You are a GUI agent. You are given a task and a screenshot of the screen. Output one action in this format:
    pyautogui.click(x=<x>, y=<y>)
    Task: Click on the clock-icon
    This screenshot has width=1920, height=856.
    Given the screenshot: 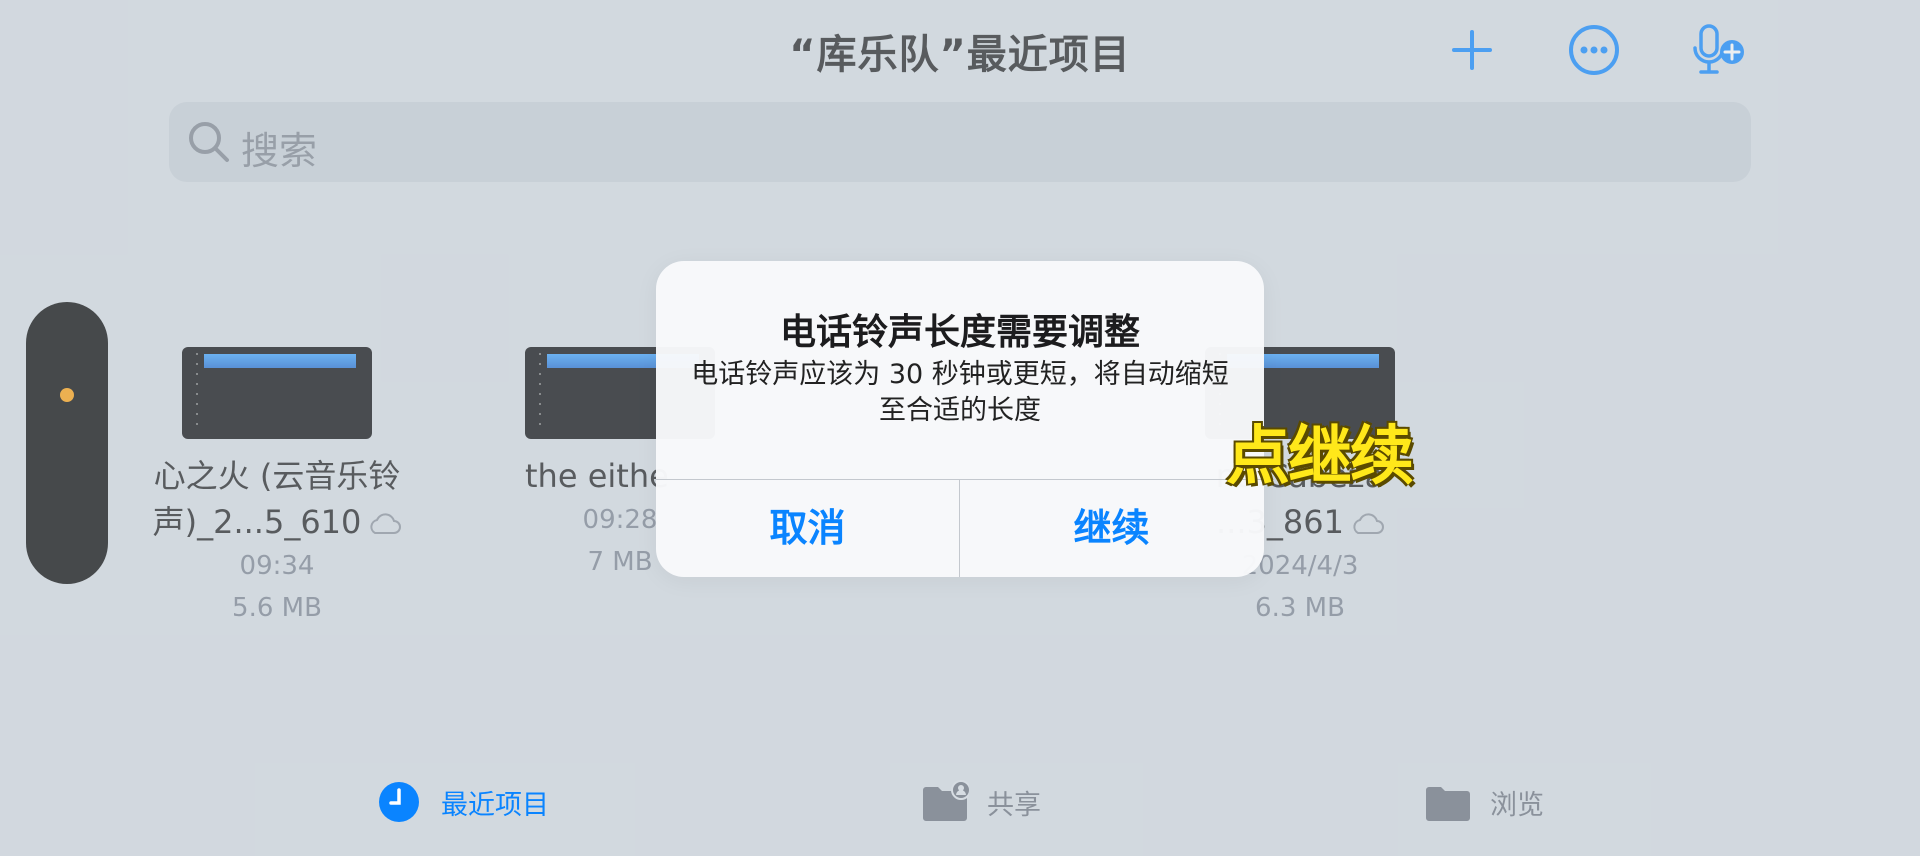 What is the action you would take?
    pyautogui.click(x=399, y=802)
    